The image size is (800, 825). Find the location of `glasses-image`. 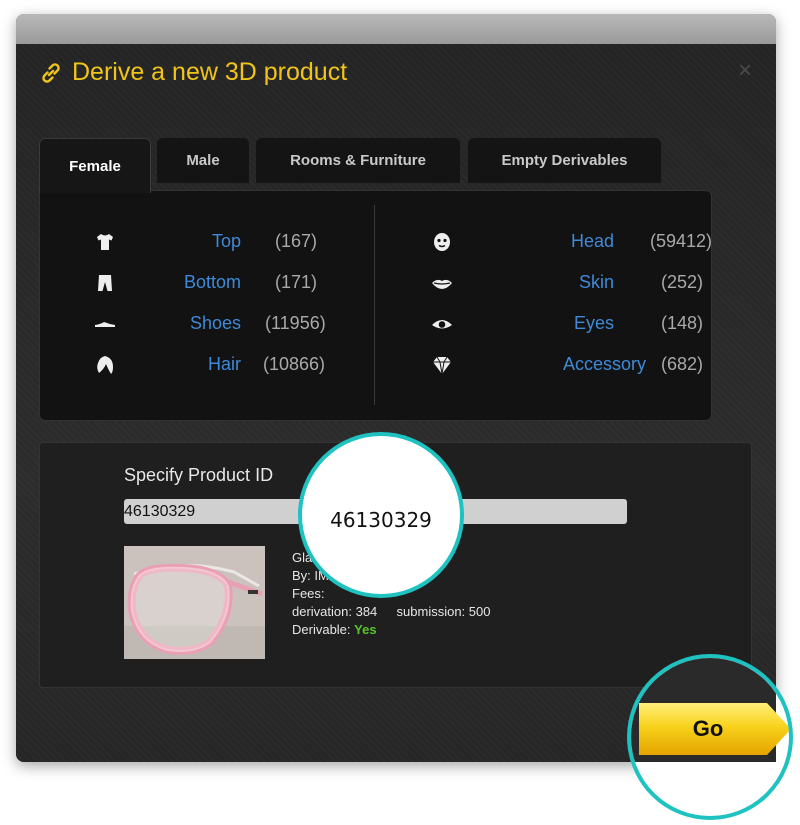

glasses-image is located at coordinates (194, 602).